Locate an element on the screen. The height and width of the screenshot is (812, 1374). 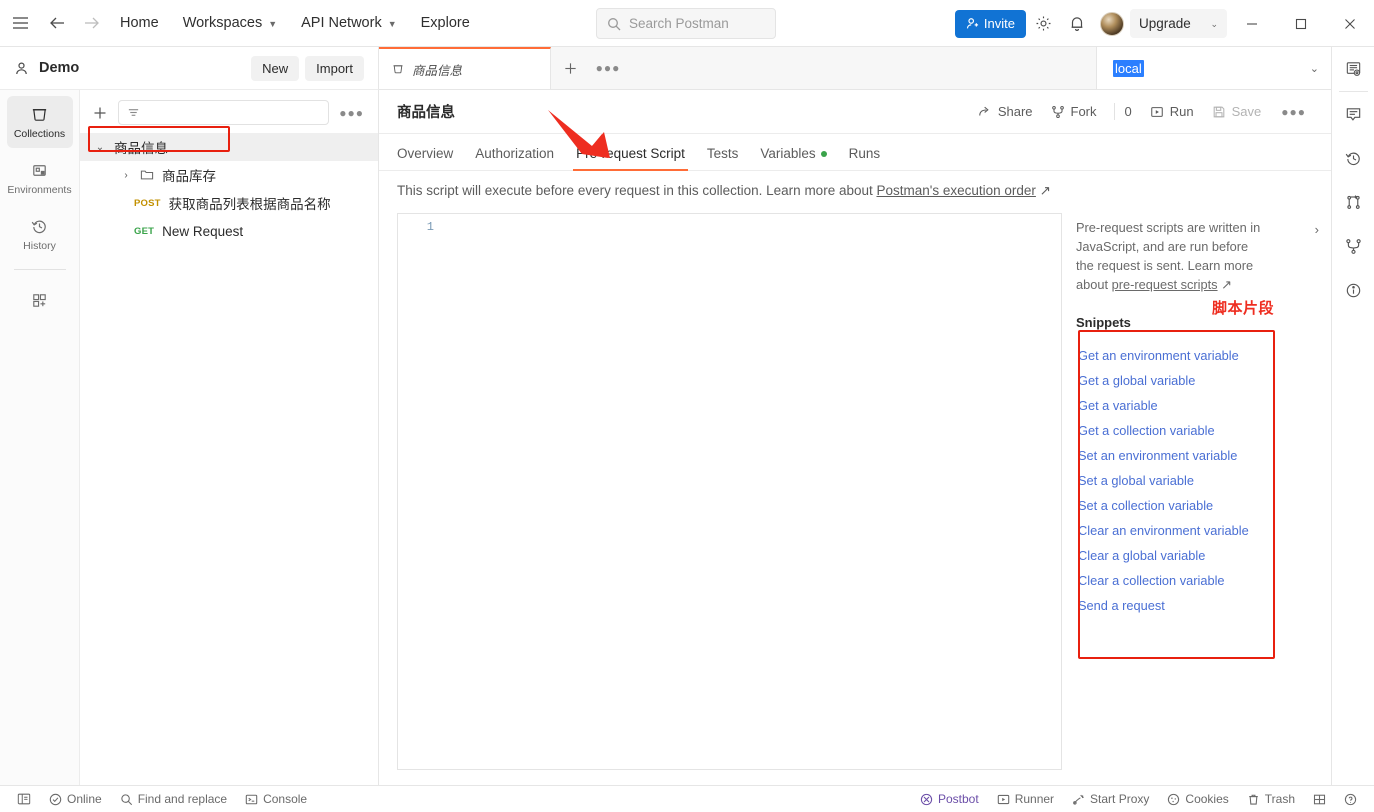
snippet-item: Set a collection variable is located at coordinates (1203, 505).